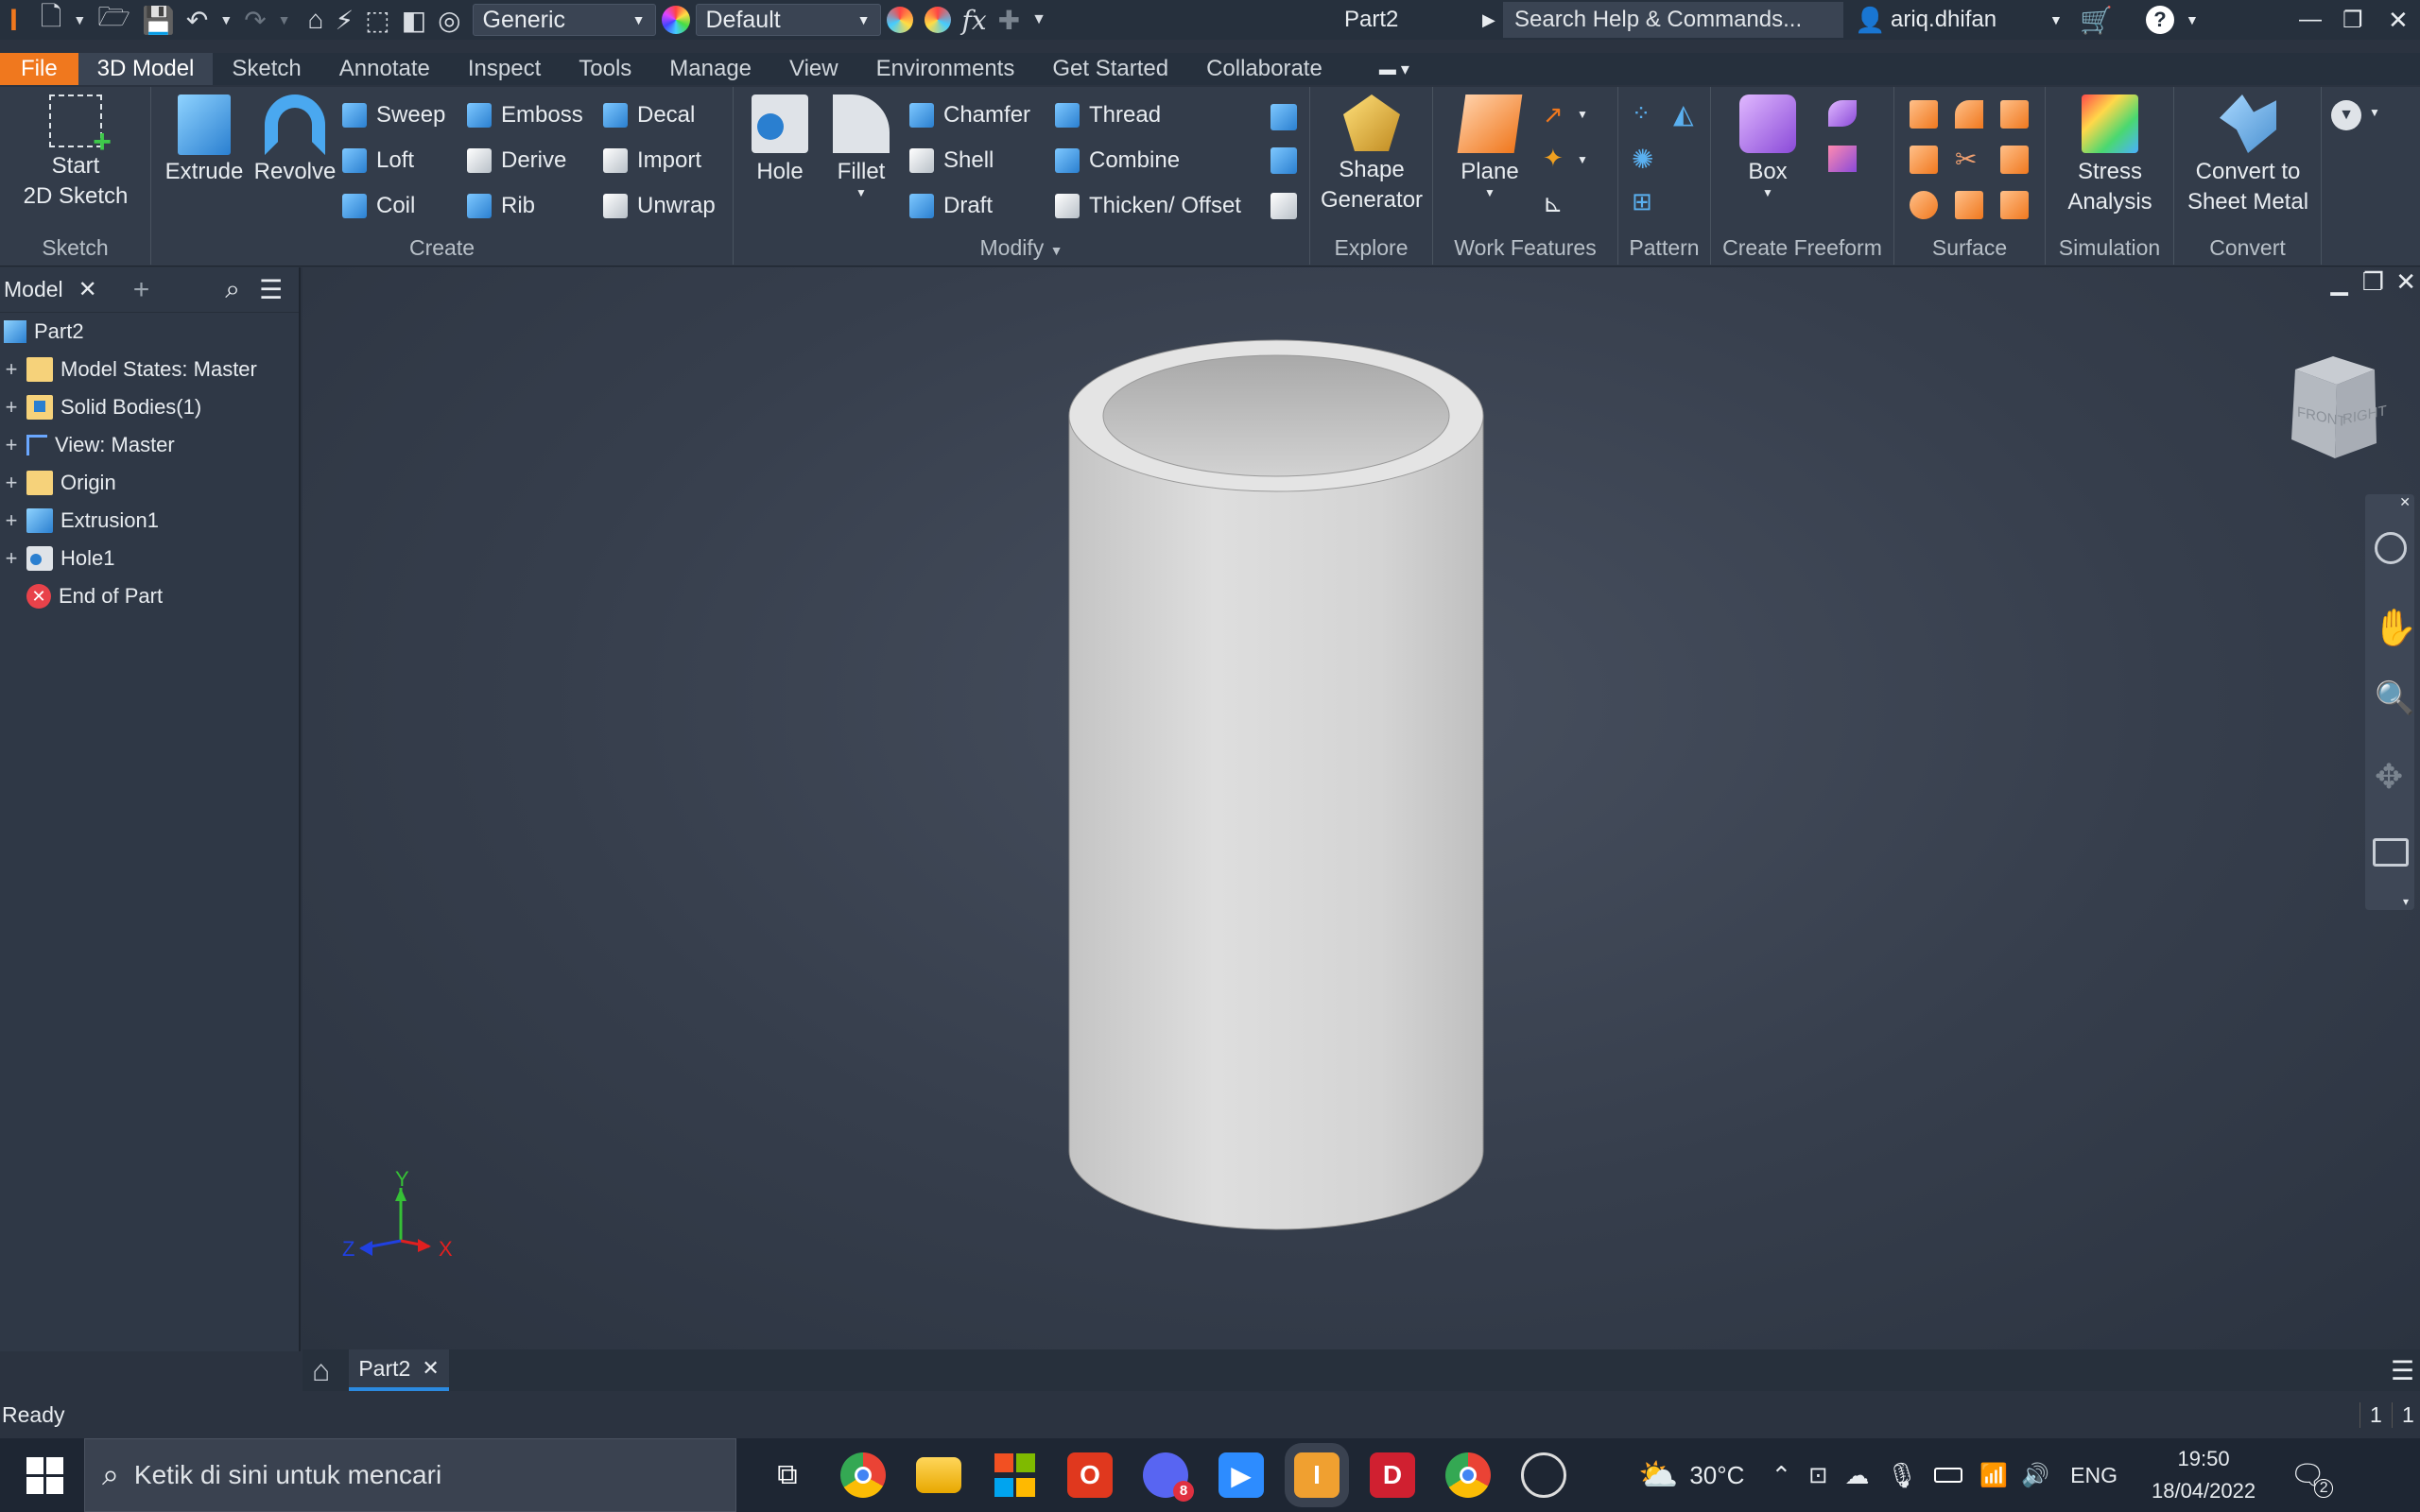  What do you see at coordinates (1283, 160) in the screenshot?
I see `move-face-icon` at bounding box center [1283, 160].